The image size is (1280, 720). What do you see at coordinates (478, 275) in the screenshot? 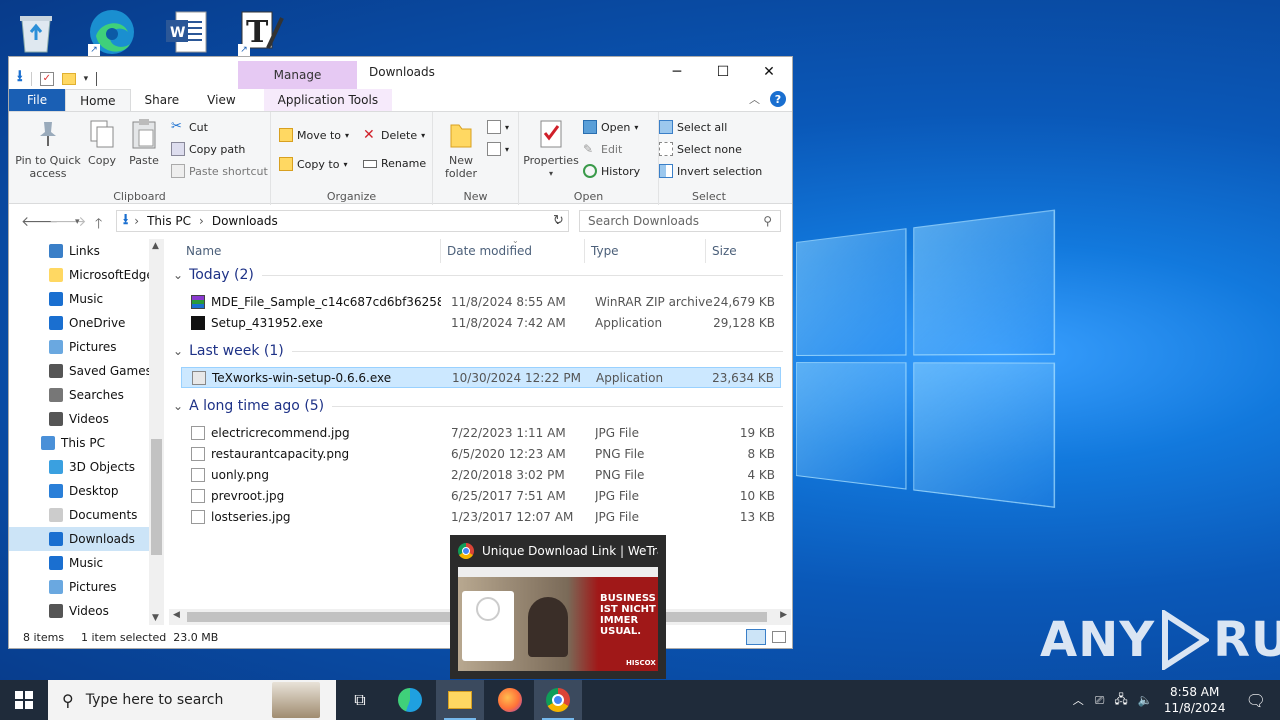
I see `group-header: ⌄ Today (2)` at bounding box center [478, 275].